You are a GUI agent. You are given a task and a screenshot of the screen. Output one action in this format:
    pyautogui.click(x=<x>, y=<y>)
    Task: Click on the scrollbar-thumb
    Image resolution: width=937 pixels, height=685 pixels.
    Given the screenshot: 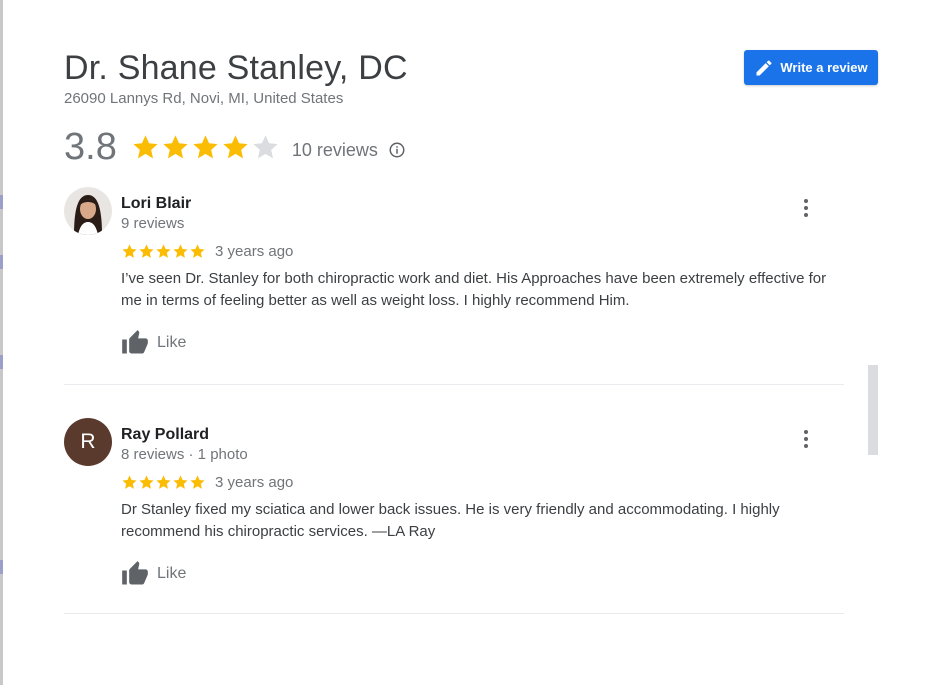 What is the action you would take?
    pyautogui.click(x=873, y=410)
    